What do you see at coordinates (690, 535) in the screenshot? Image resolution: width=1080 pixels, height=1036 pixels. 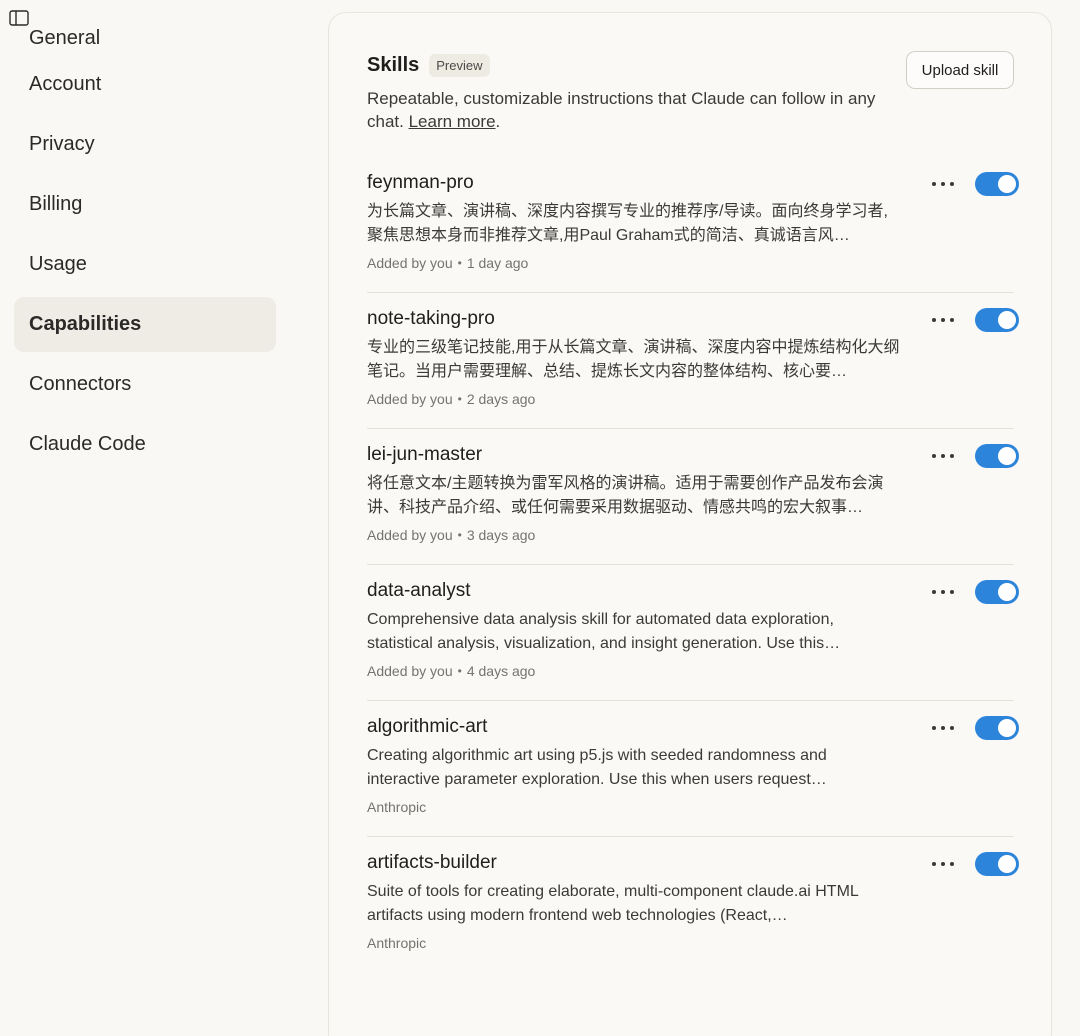 I see `skill-meta: Added by you • 3 days ago` at bounding box center [690, 535].